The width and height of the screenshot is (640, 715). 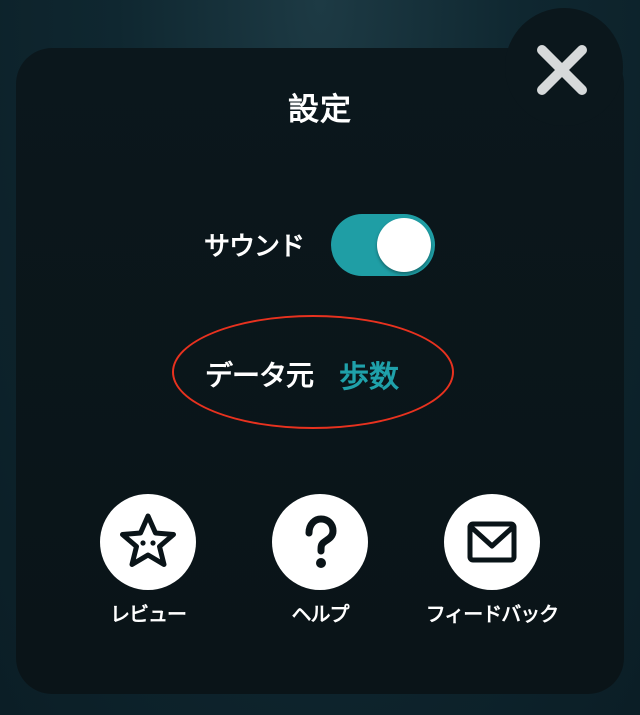 What do you see at coordinates (369, 374) in the screenshot?
I see `data-source-value: 歩数` at bounding box center [369, 374].